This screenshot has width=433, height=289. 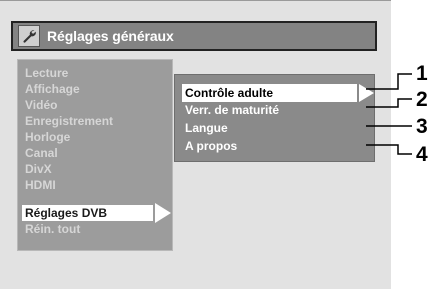 What do you see at coordinates (269, 93) in the screenshot?
I see `submenu-item-controle-adulte: Contrôle adulte` at bounding box center [269, 93].